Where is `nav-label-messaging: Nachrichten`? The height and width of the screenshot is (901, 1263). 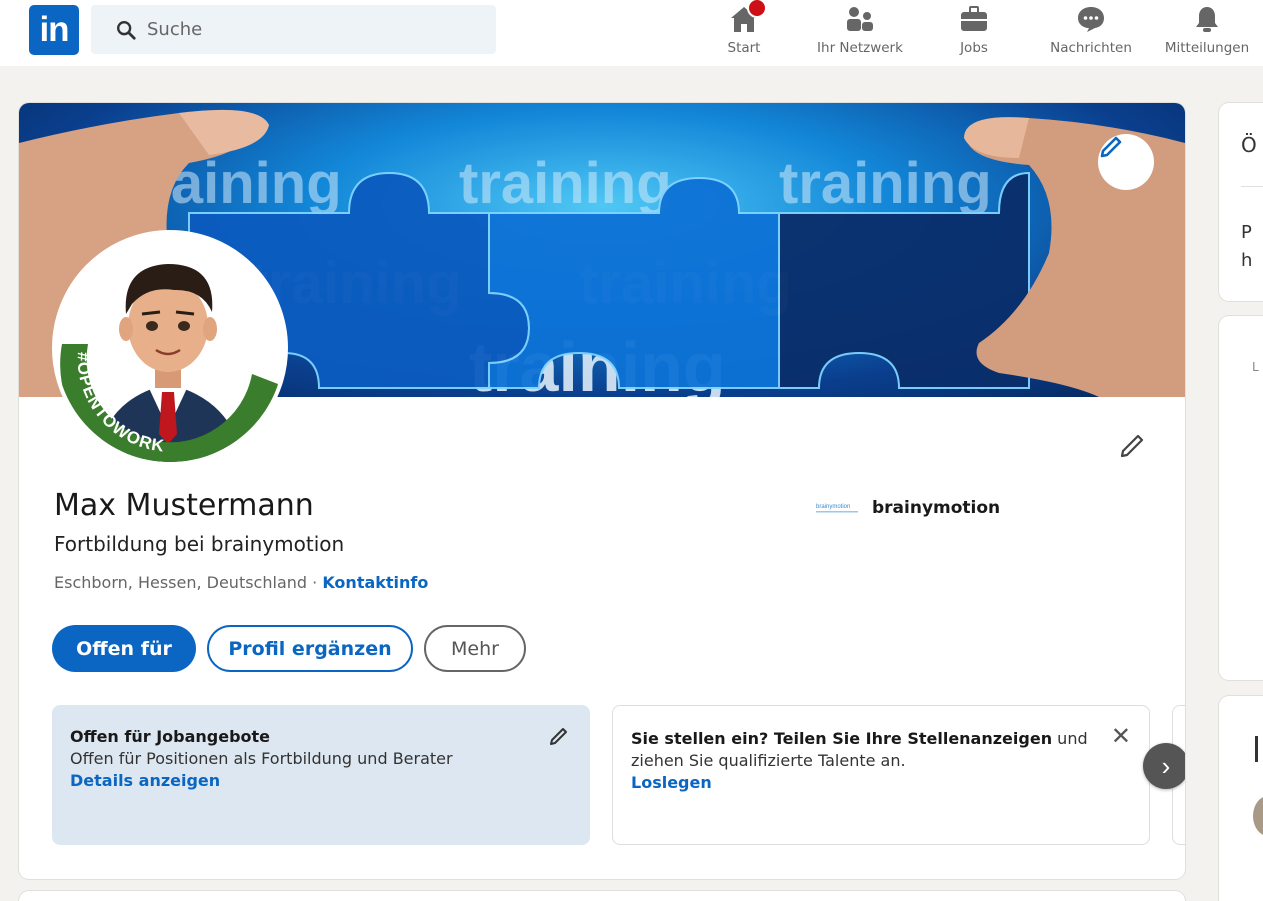 nav-label-messaging: Nachrichten is located at coordinates (1091, 48).